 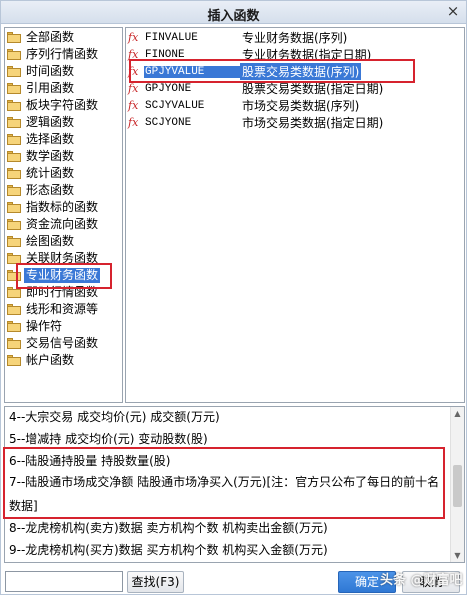 What do you see at coordinates (168, 528) in the screenshot?
I see `description-line: 8--龙虎榜机构(卖方)数据 卖方机构个数 机构卖出金额(万元)` at bounding box center [168, 528].